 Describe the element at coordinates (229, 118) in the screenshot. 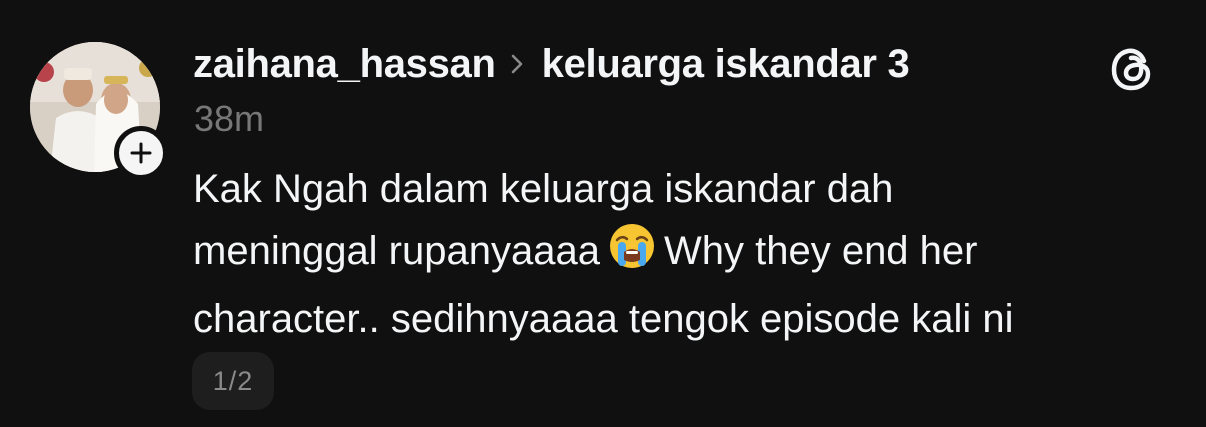

I see `post-timestamp: 38m` at that location.